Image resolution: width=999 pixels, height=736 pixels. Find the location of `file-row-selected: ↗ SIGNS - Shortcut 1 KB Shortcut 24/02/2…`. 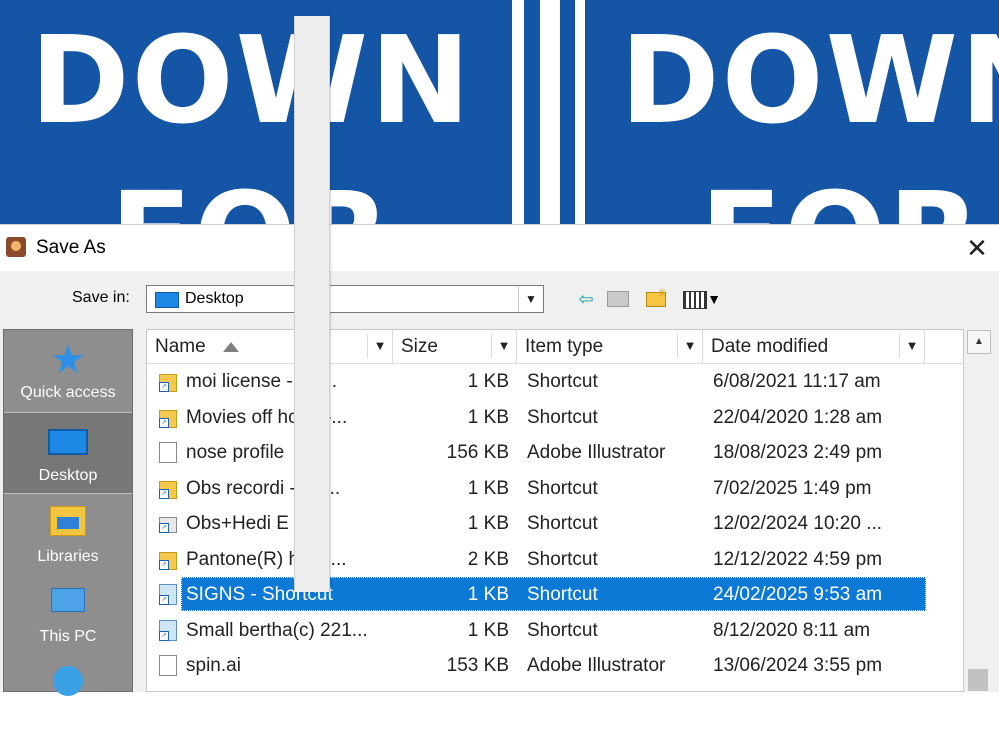

file-row-selected: ↗ SIGNS - Shortcut 1 KB Shortcut 24/02/2… is located at coordinates (555, 594).